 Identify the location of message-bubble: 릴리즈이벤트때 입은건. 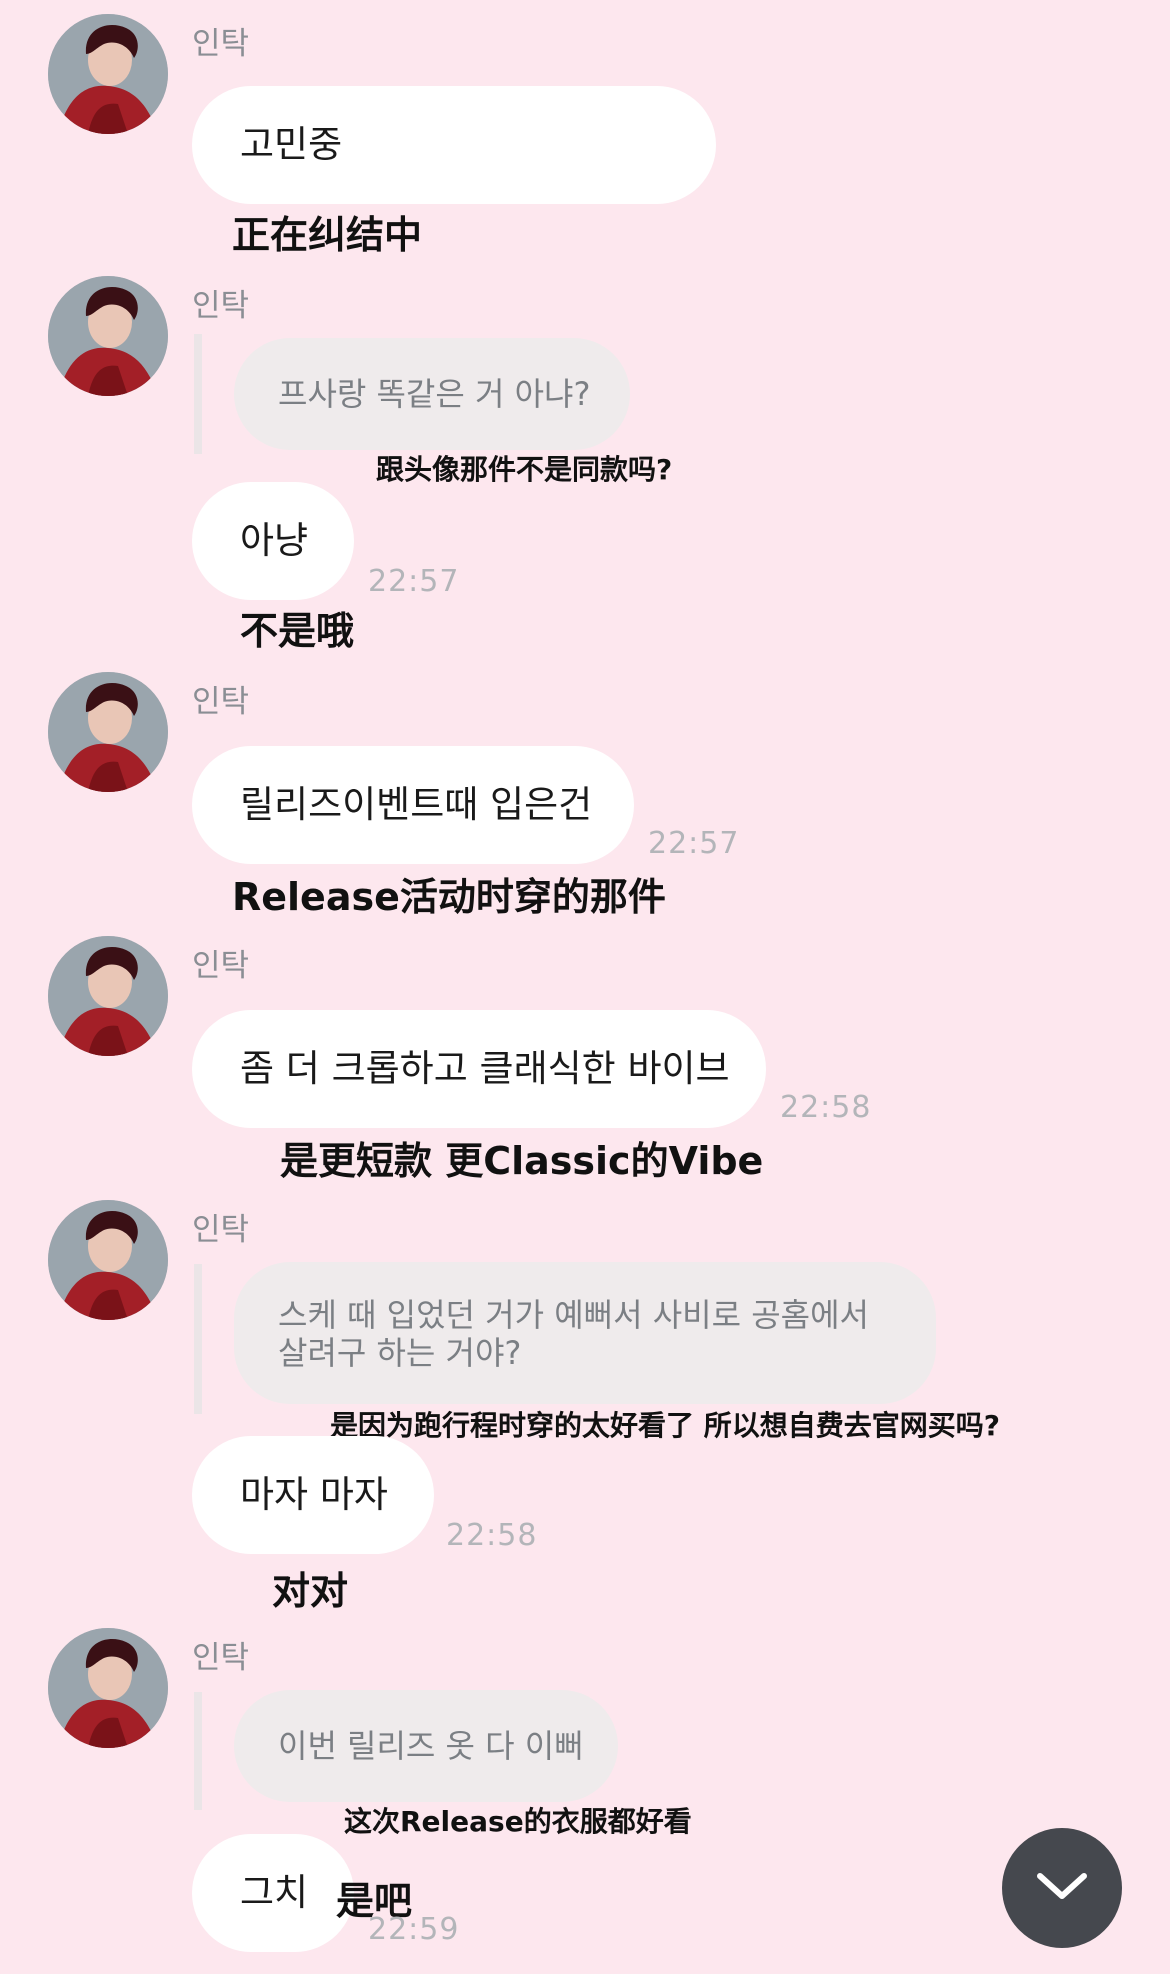
(413, 805).